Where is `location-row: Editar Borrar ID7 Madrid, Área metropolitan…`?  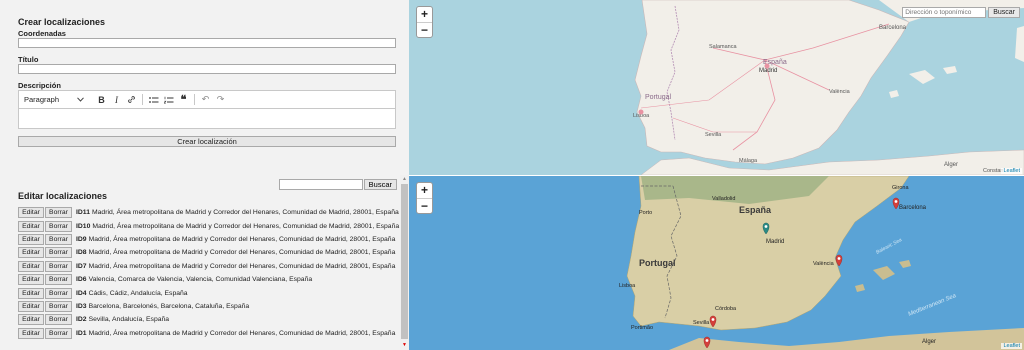 location-row: Editar Borrar ID7 Madrid, Área metropolitan… is located at coordinates (208, 266).